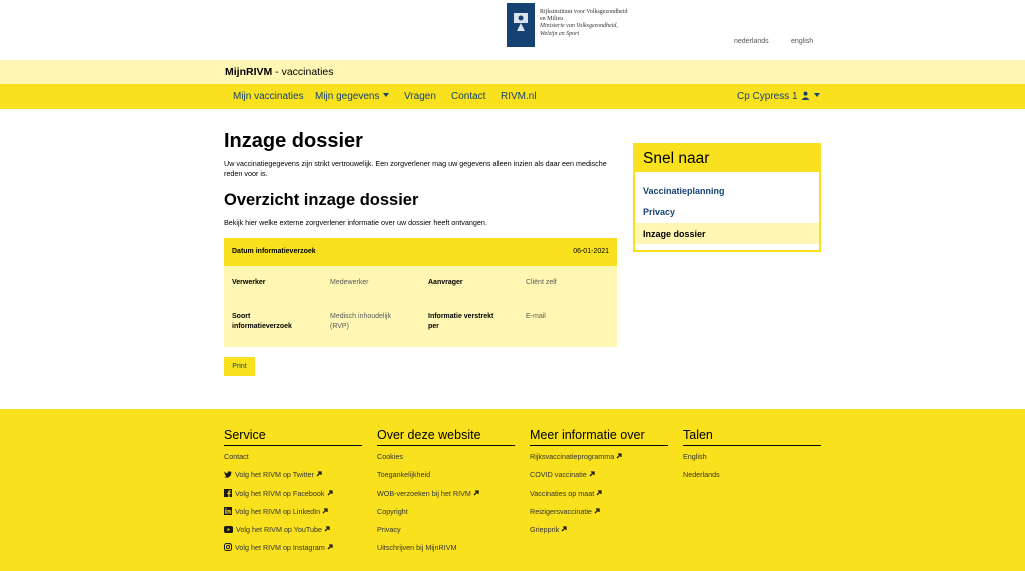 The width and height of the screenshot is (1025, 571). I want to click on user-name: Cp Cypress 1, so click(767, 96).